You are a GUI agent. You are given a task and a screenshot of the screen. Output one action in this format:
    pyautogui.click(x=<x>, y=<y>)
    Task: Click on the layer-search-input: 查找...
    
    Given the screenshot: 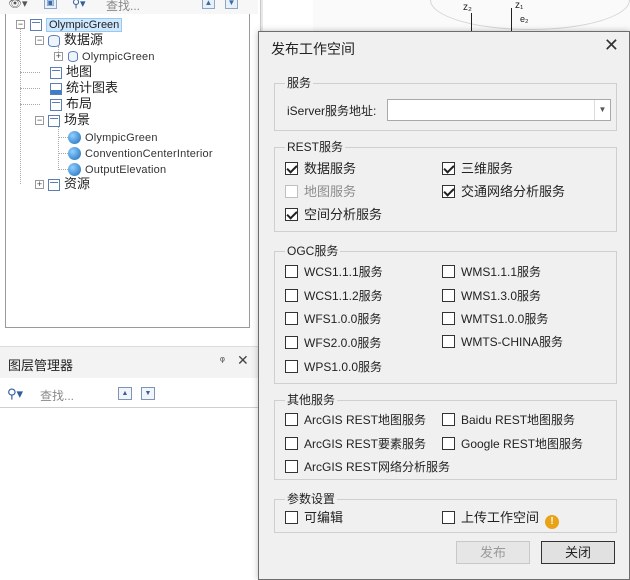 What is the action you would take?
    pyautogui.click(x=57, y=395)
    